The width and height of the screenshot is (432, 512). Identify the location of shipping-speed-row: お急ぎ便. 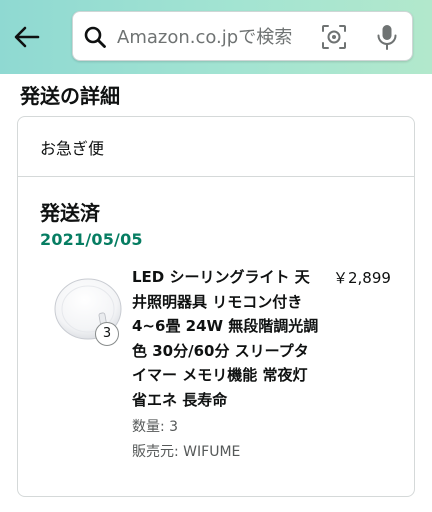
(216, 147).